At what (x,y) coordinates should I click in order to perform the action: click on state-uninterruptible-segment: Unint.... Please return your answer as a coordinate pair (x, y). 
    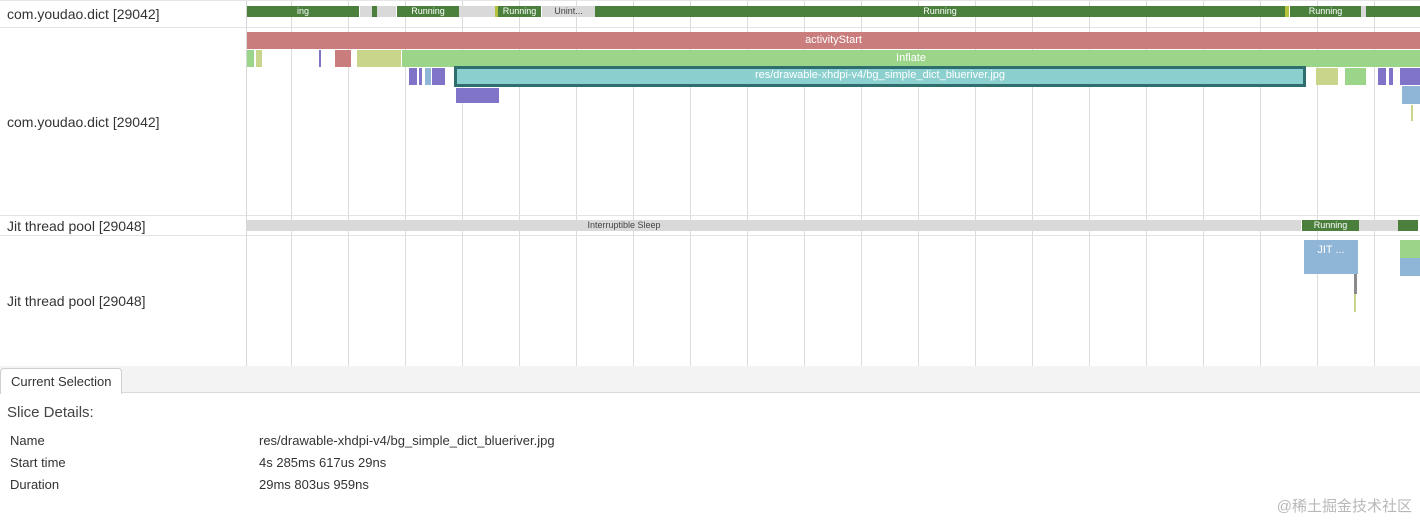
    Looking at the image, I should click on (568, 11).